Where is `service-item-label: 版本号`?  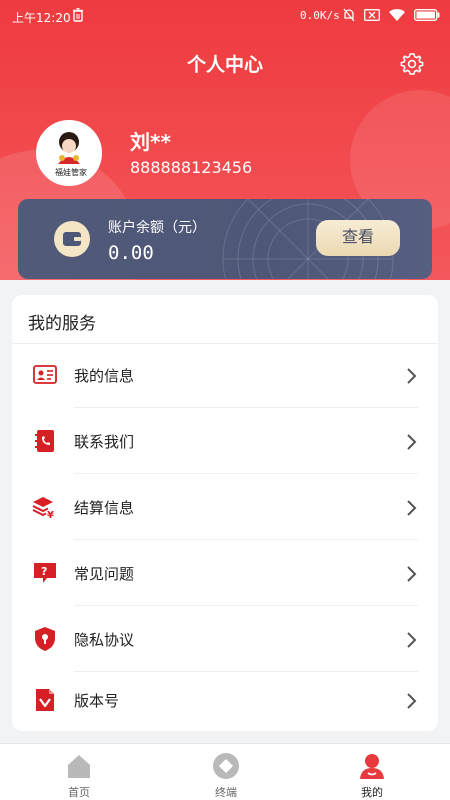 service-item-label: 版本号 is located at coordinates (97, 701).